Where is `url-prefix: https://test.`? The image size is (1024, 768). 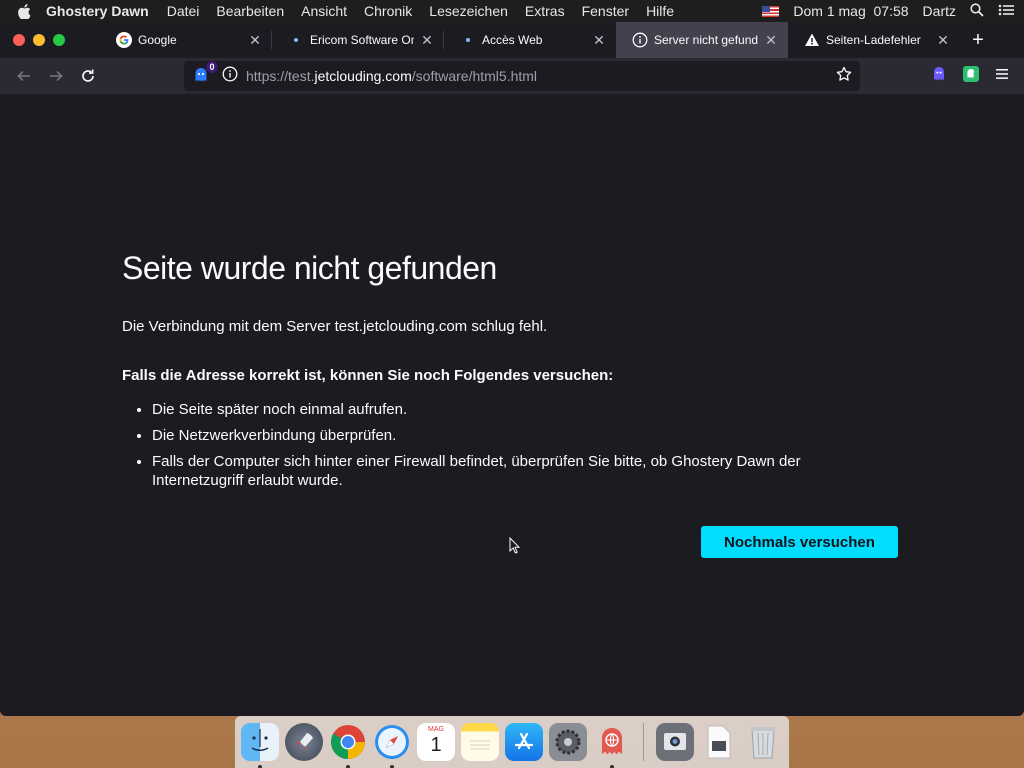
url-prefix: https://test. is located at coordinates (280, 76).